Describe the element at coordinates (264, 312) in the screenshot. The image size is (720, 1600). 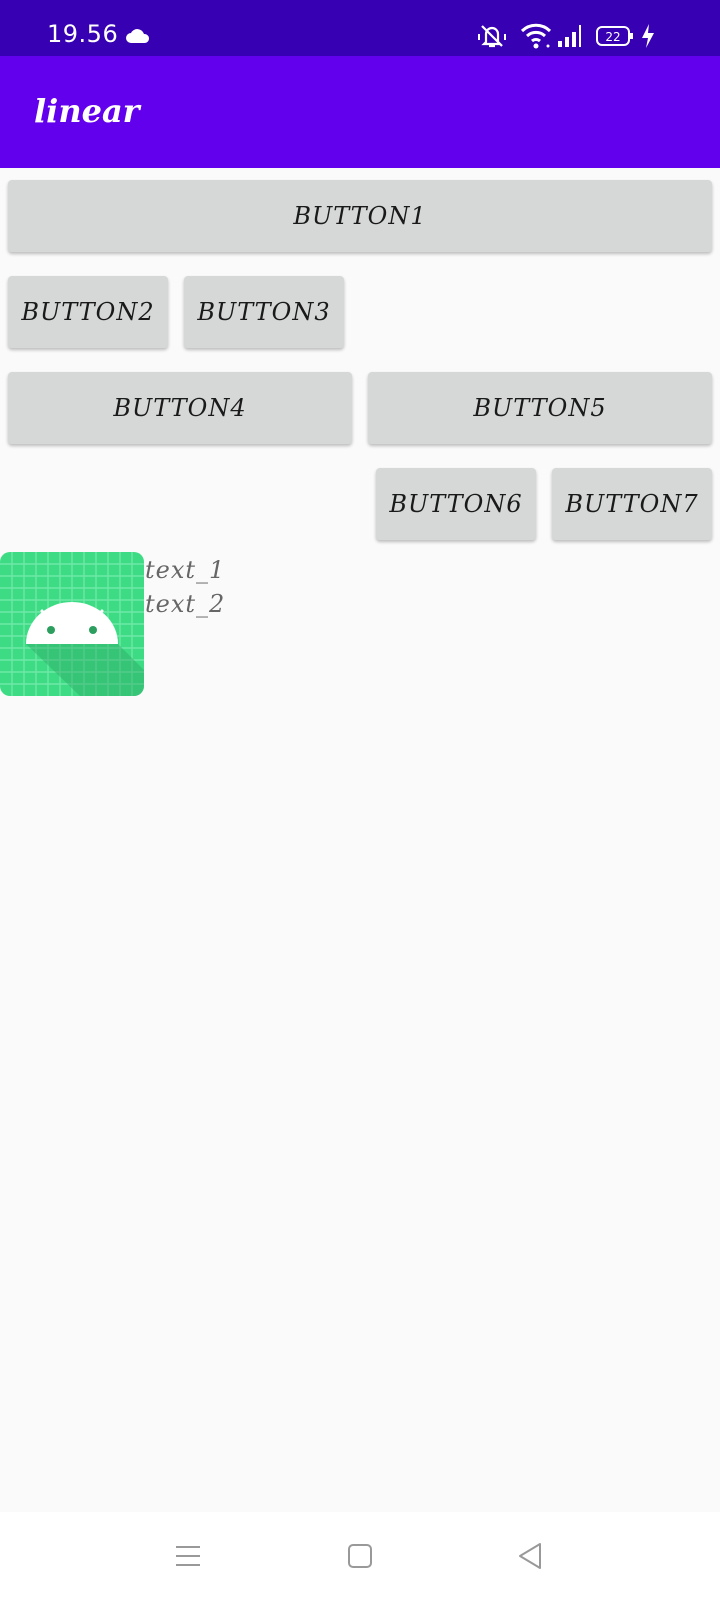
I see `button3: BUTTON3` at that location.